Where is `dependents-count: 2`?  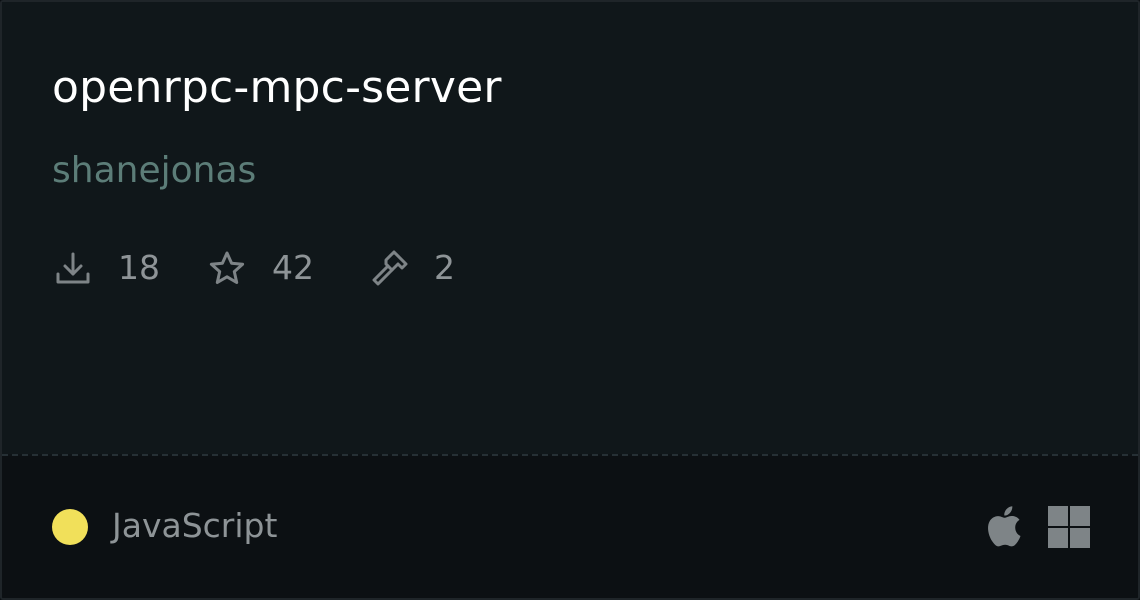 dependents-count: 2 is located at coordinates (444, 267).